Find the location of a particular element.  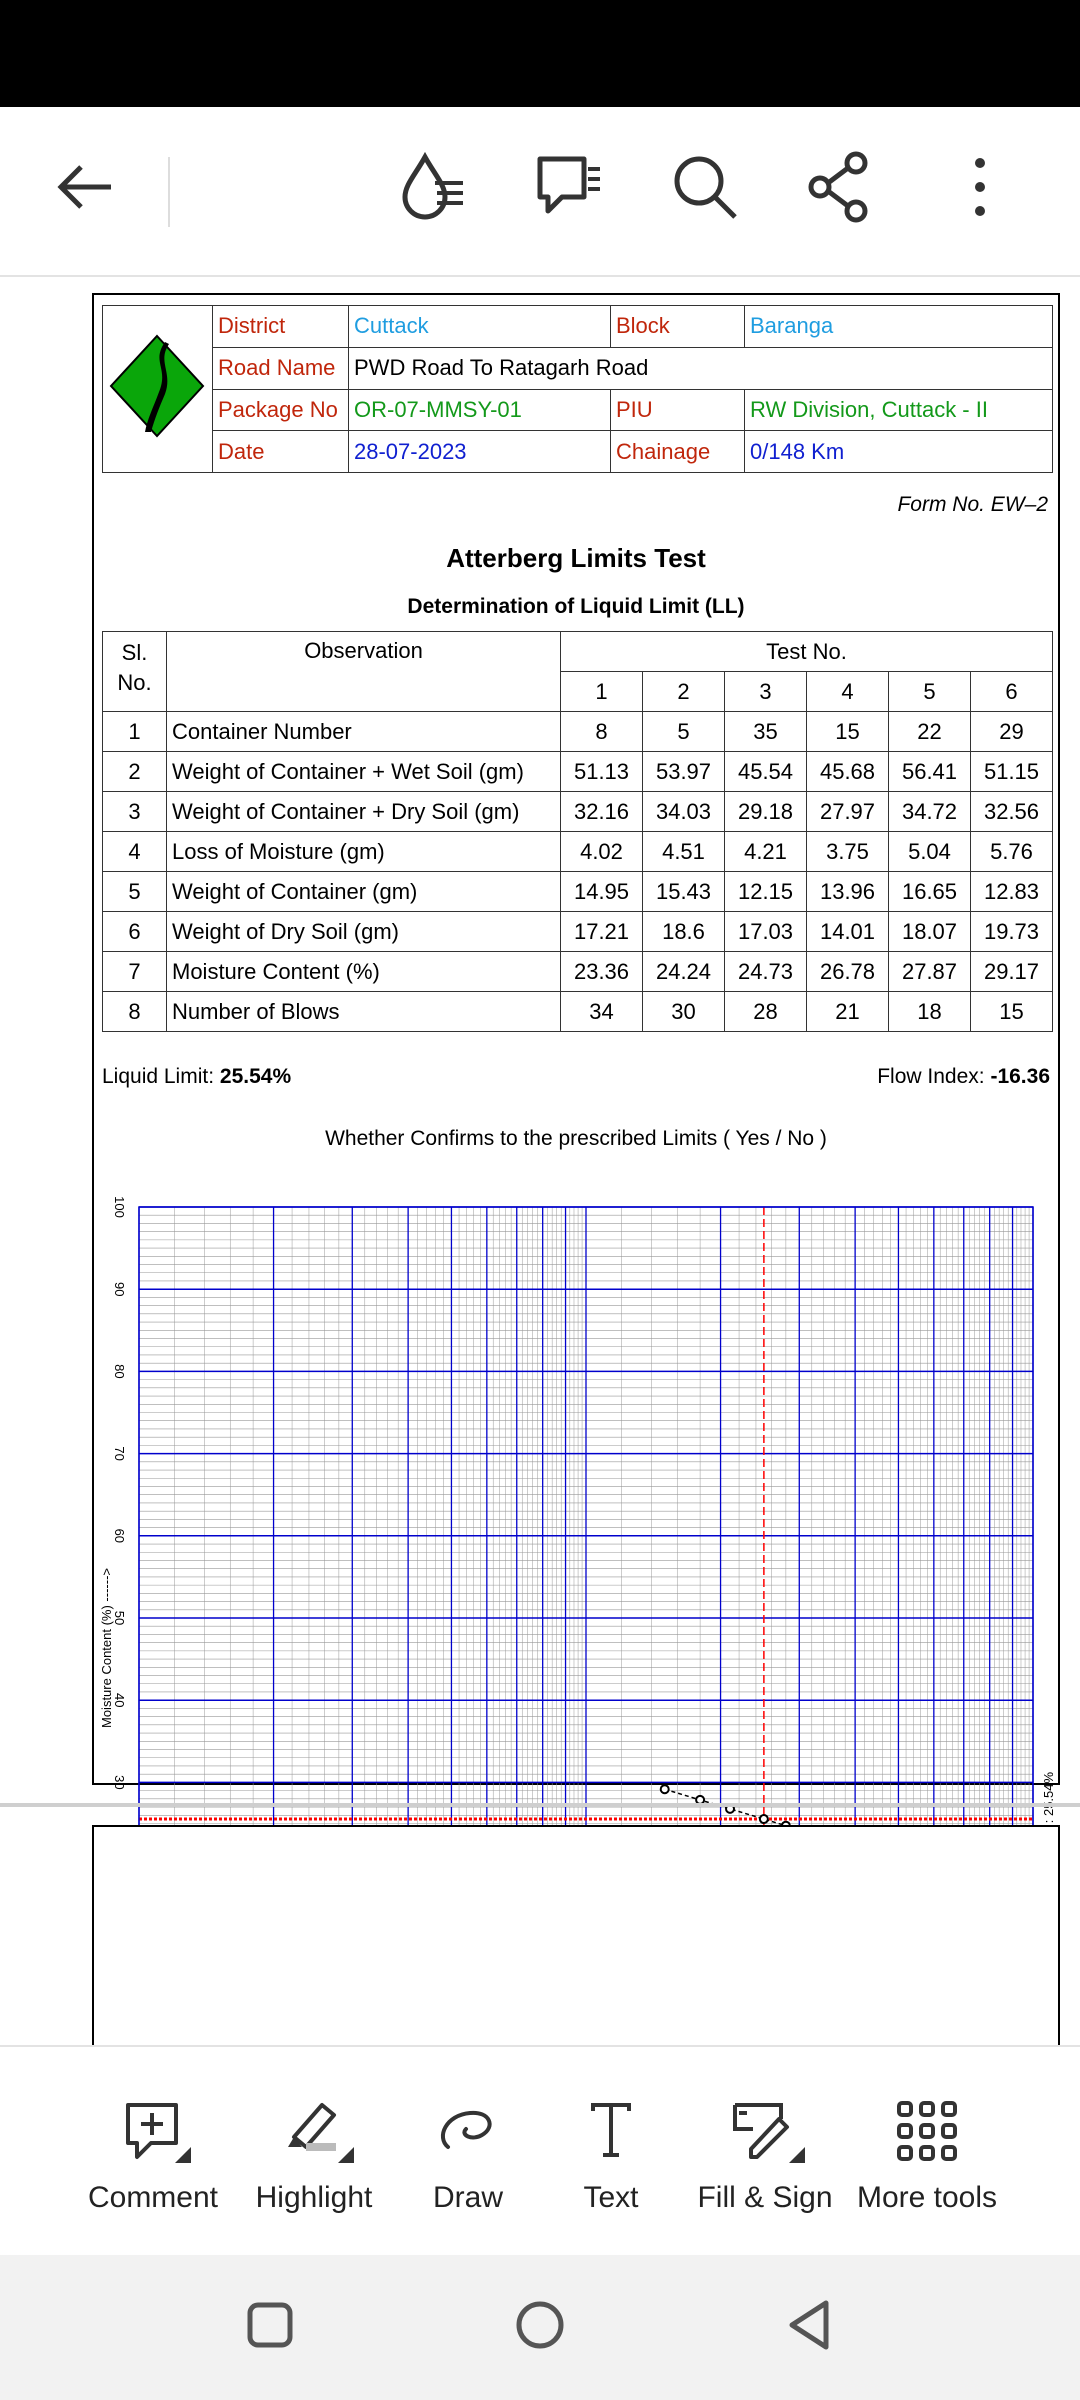

value-cell: 22 is located at coordinates (929, 731).